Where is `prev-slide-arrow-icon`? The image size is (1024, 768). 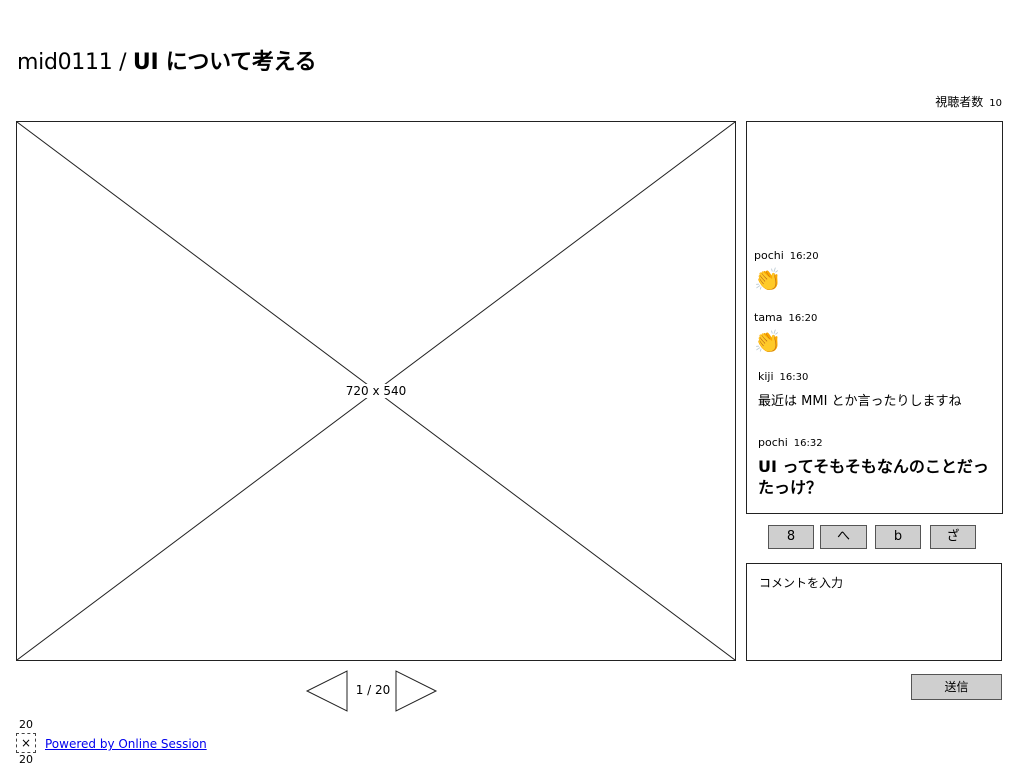 prev-slide-arrow-icon is located at coordinates (327, 691).